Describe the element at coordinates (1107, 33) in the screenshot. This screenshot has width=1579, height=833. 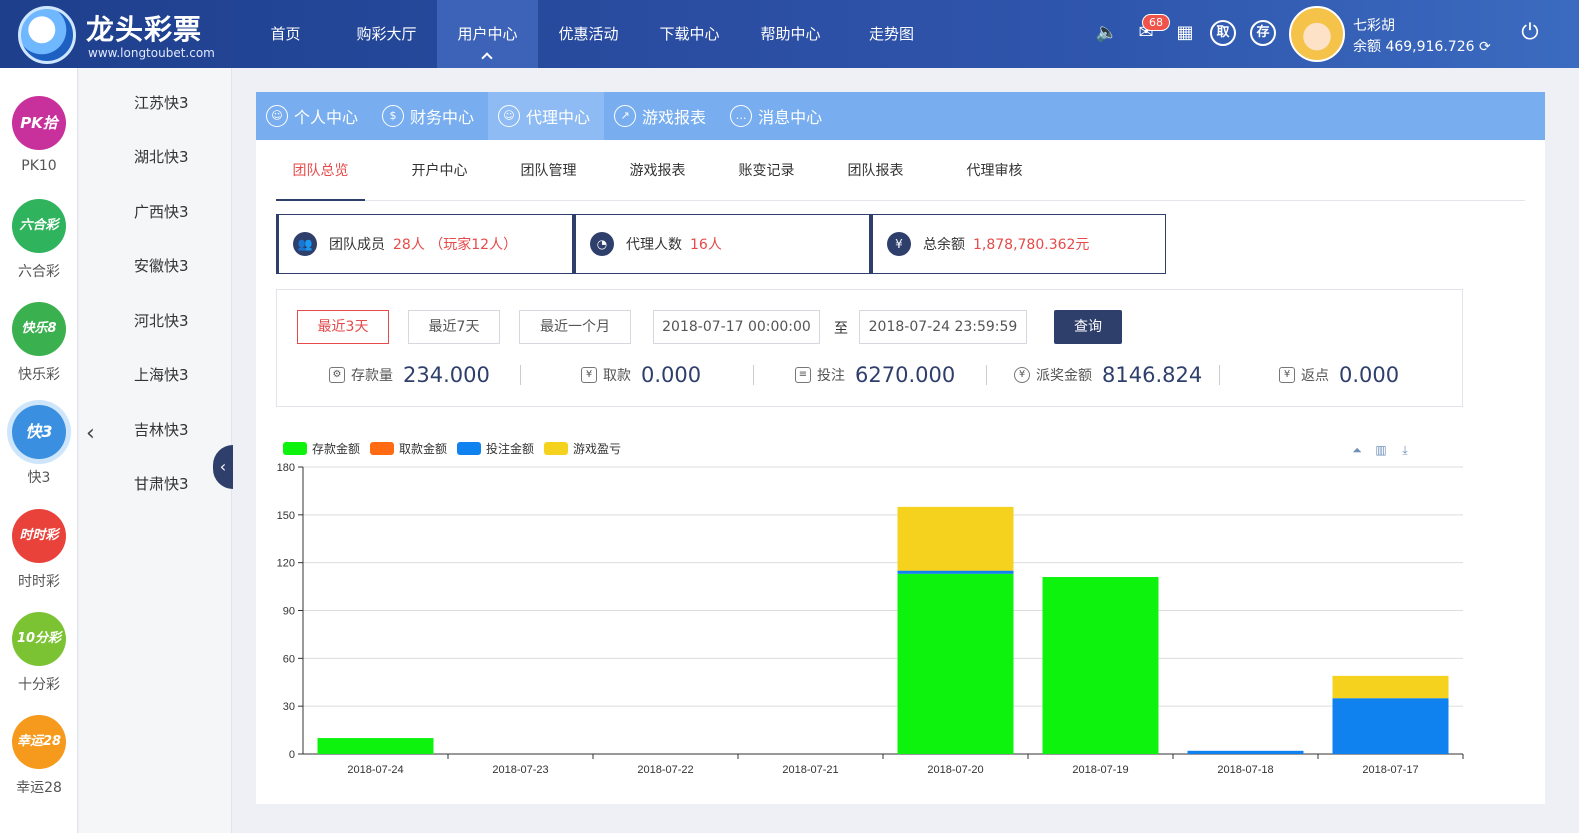
I see `speaker-icon: 🔈` at that location.